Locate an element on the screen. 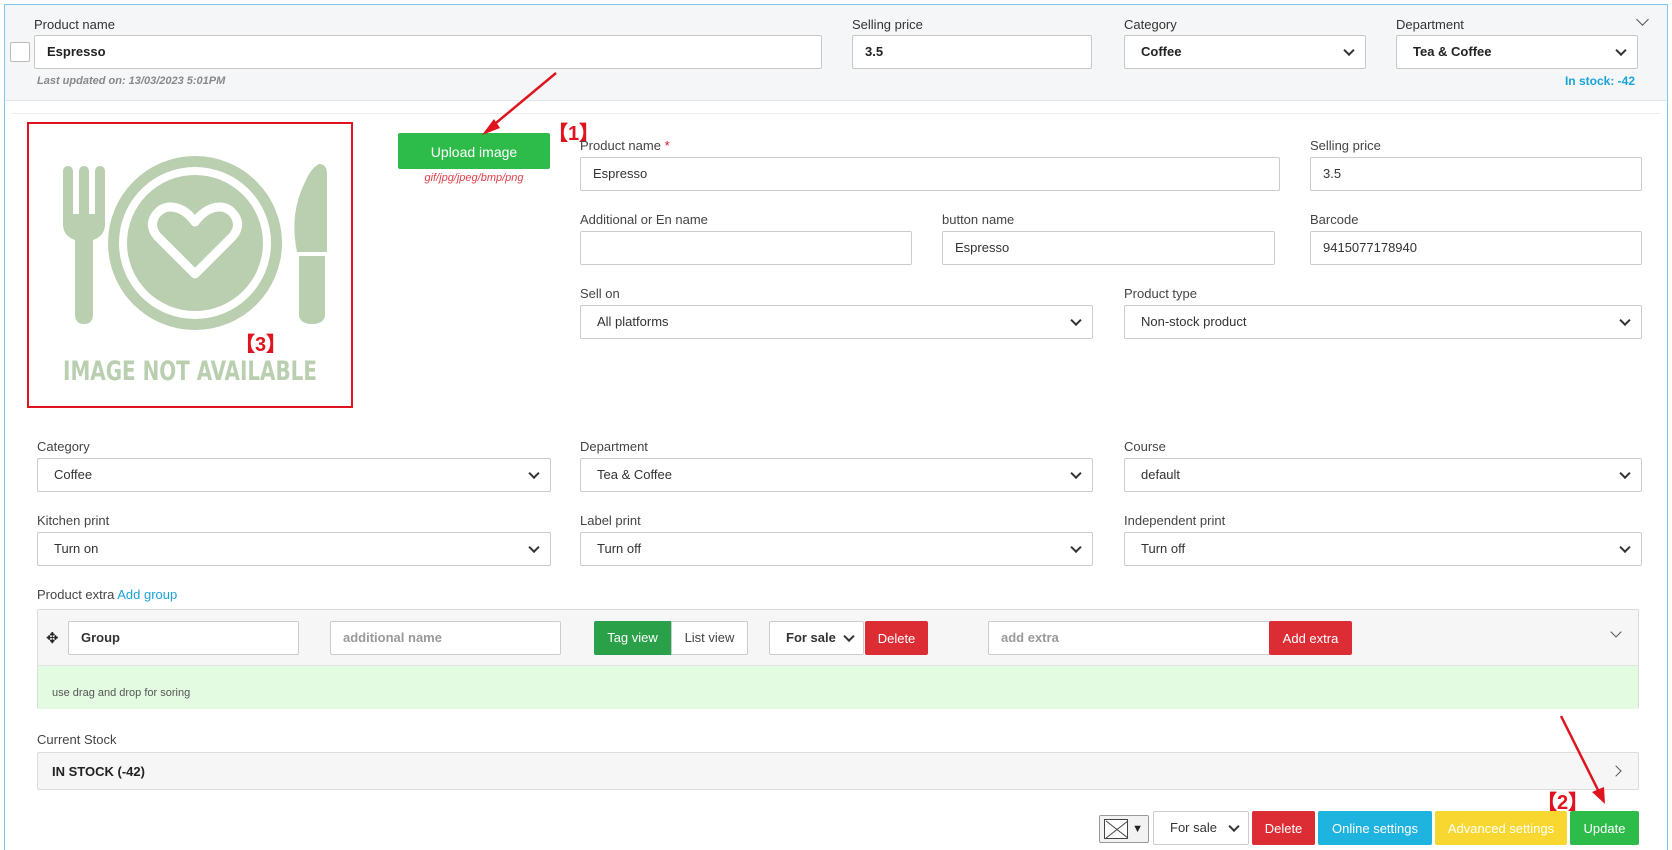 The image size is (1672, 850). header-product-name-label: Product name is located at coordinates (74, 24).